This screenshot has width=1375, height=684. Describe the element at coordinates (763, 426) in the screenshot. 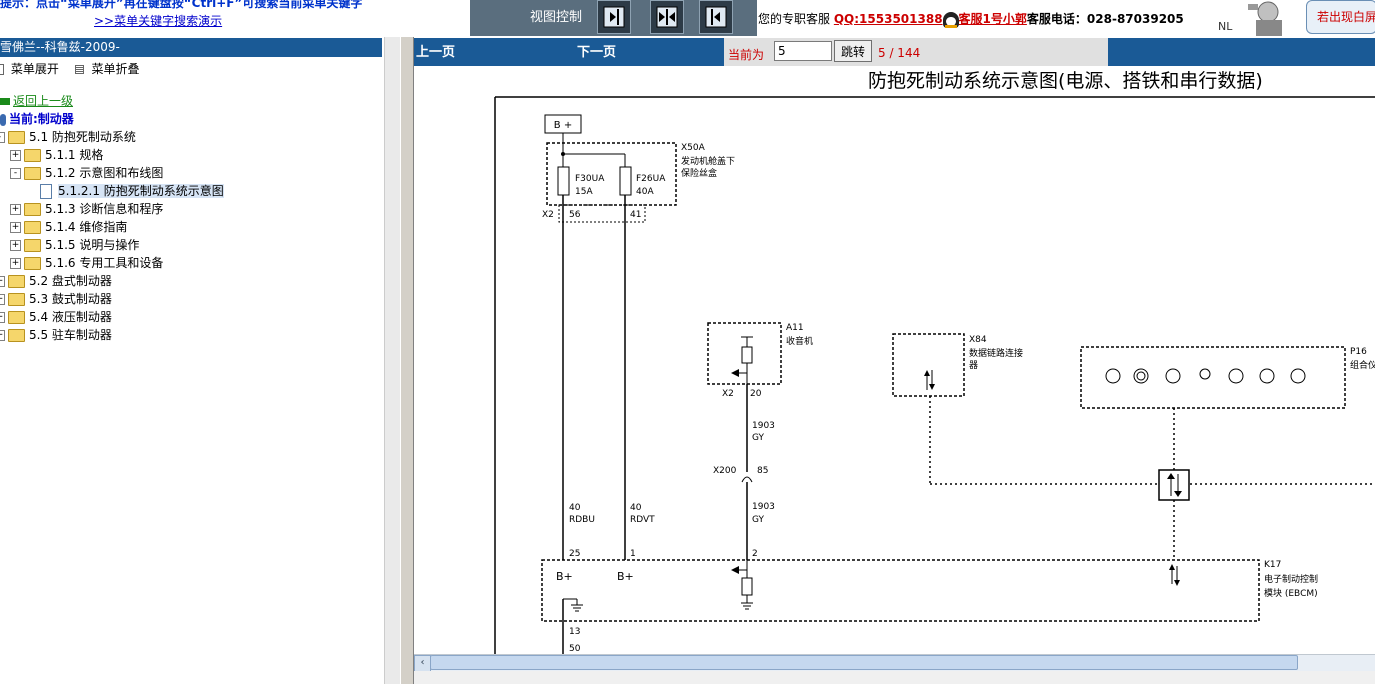

I see `svg-text: 1903` at that location.